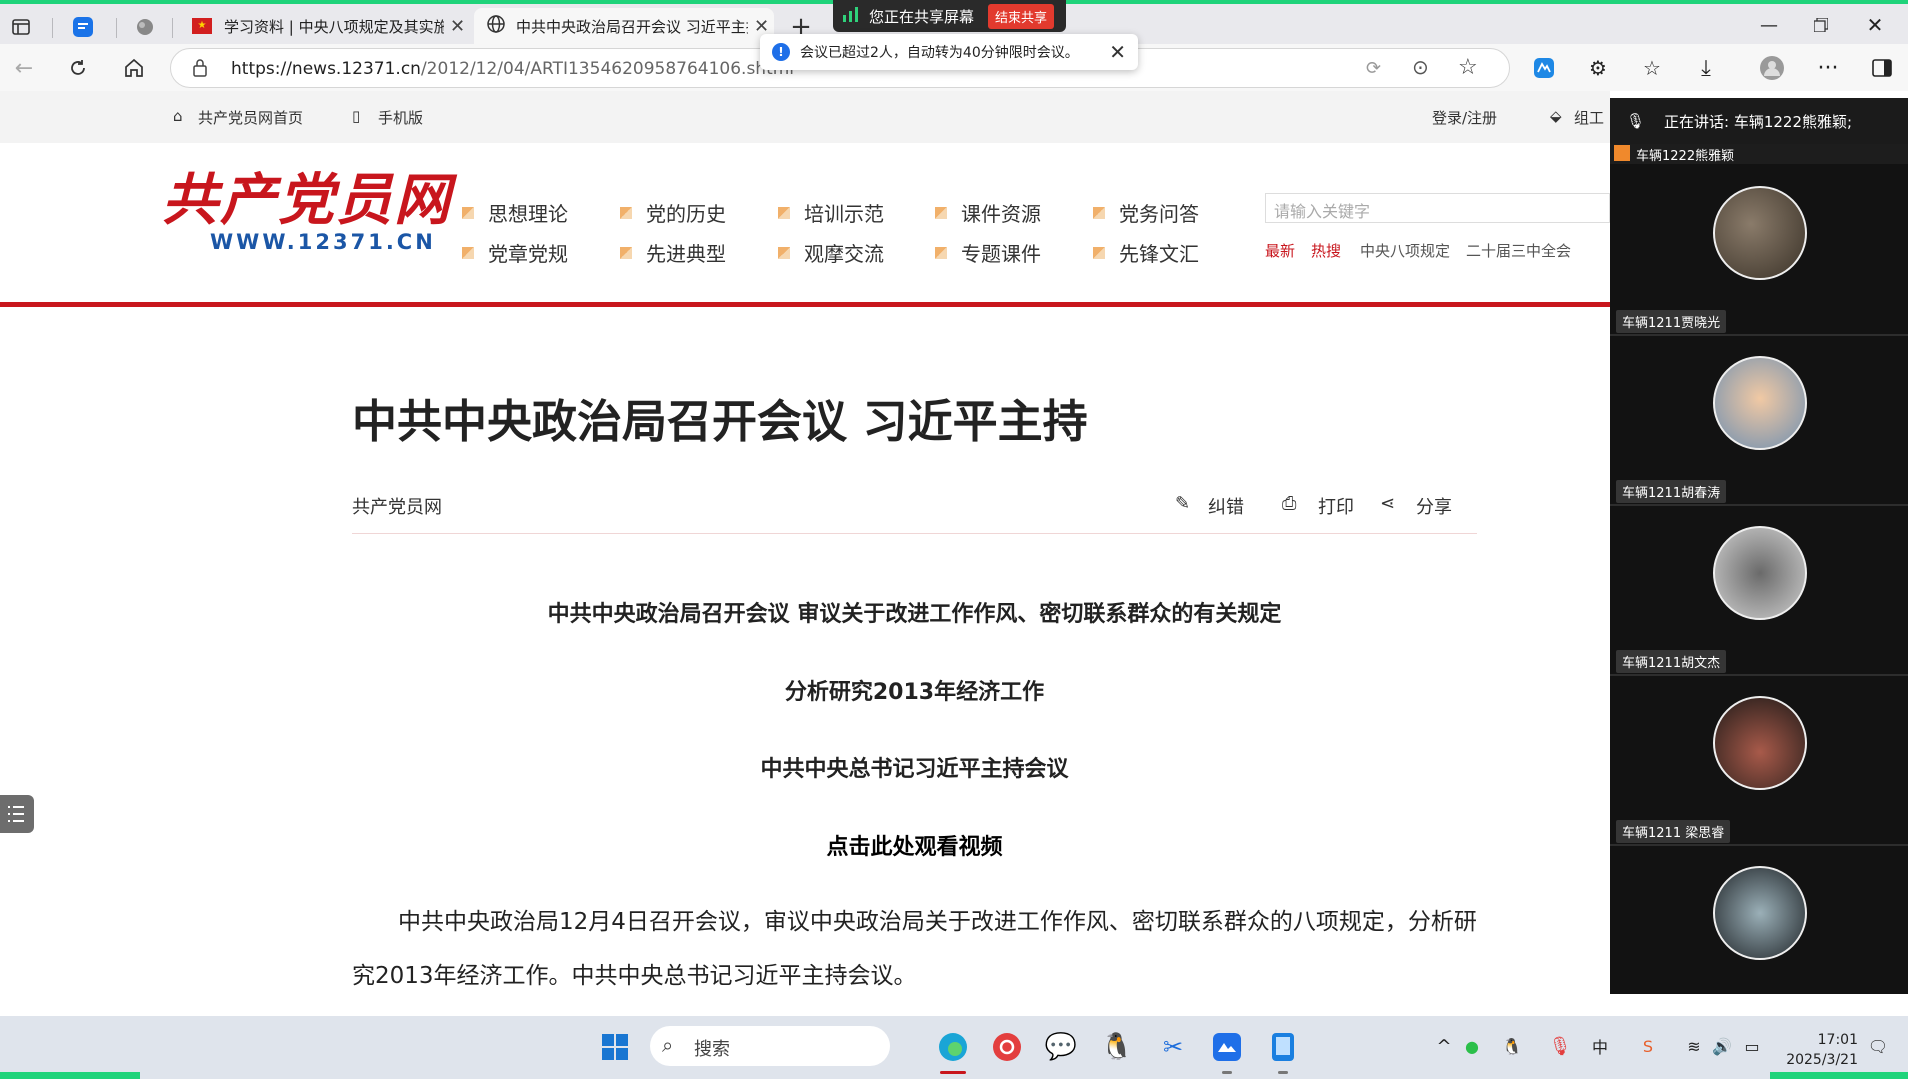  What do you see at coordinates (1878, 1046) in the screenshot?
I see `notification-icon: 🗨` at bounding box center [1878, 1046].